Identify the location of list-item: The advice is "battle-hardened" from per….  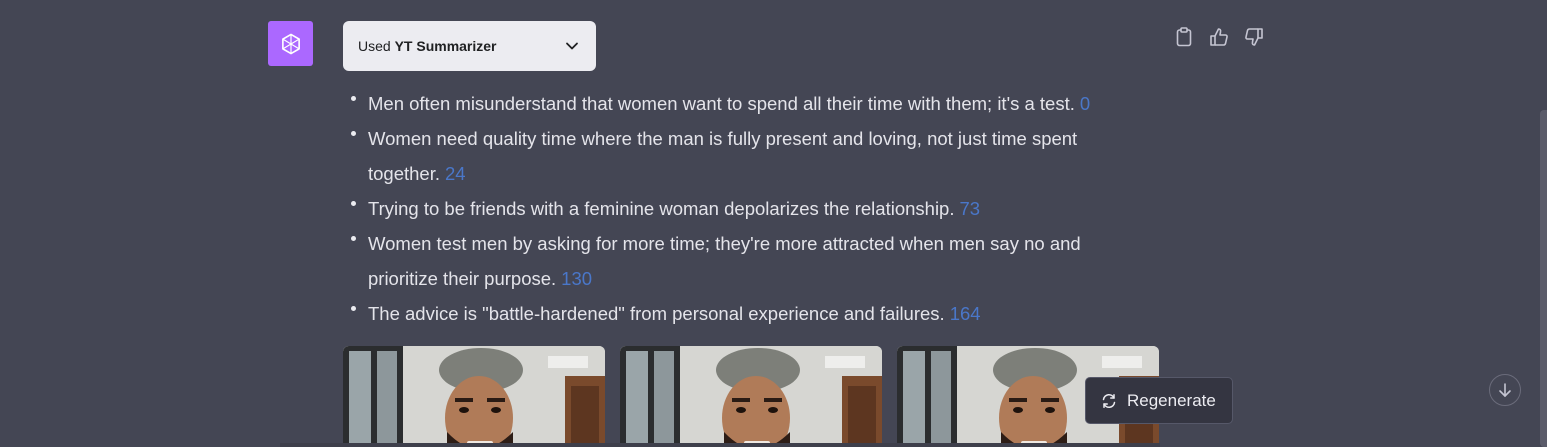
(750, 313).